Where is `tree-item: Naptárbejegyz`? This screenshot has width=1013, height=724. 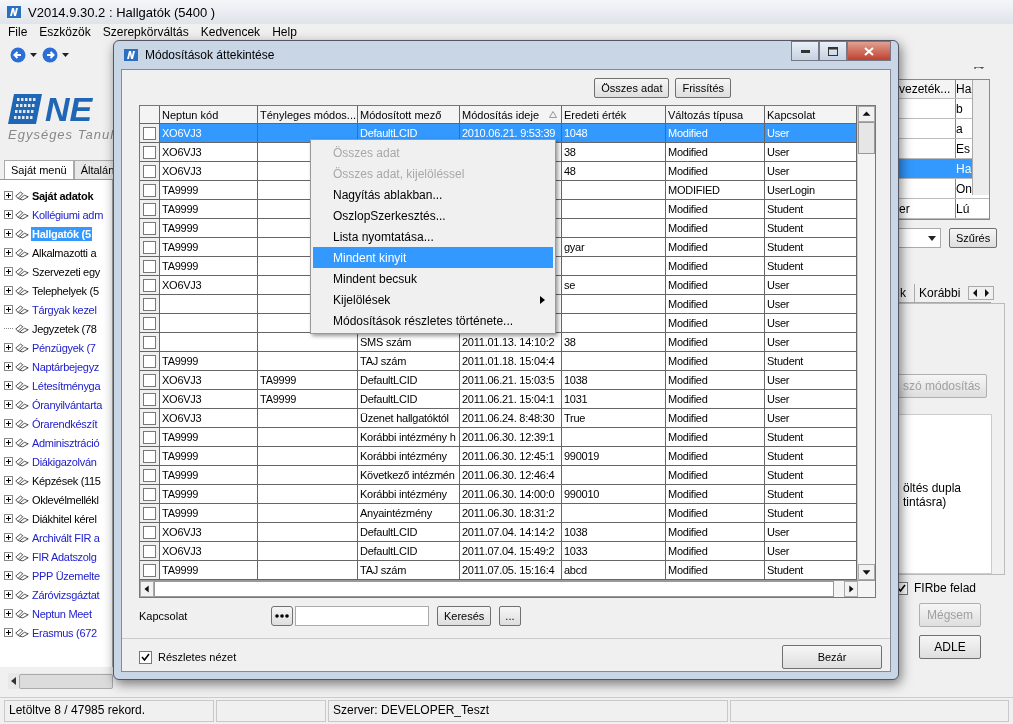 tree-item: Naptárbejegyz is located at coordinates (66, 366).